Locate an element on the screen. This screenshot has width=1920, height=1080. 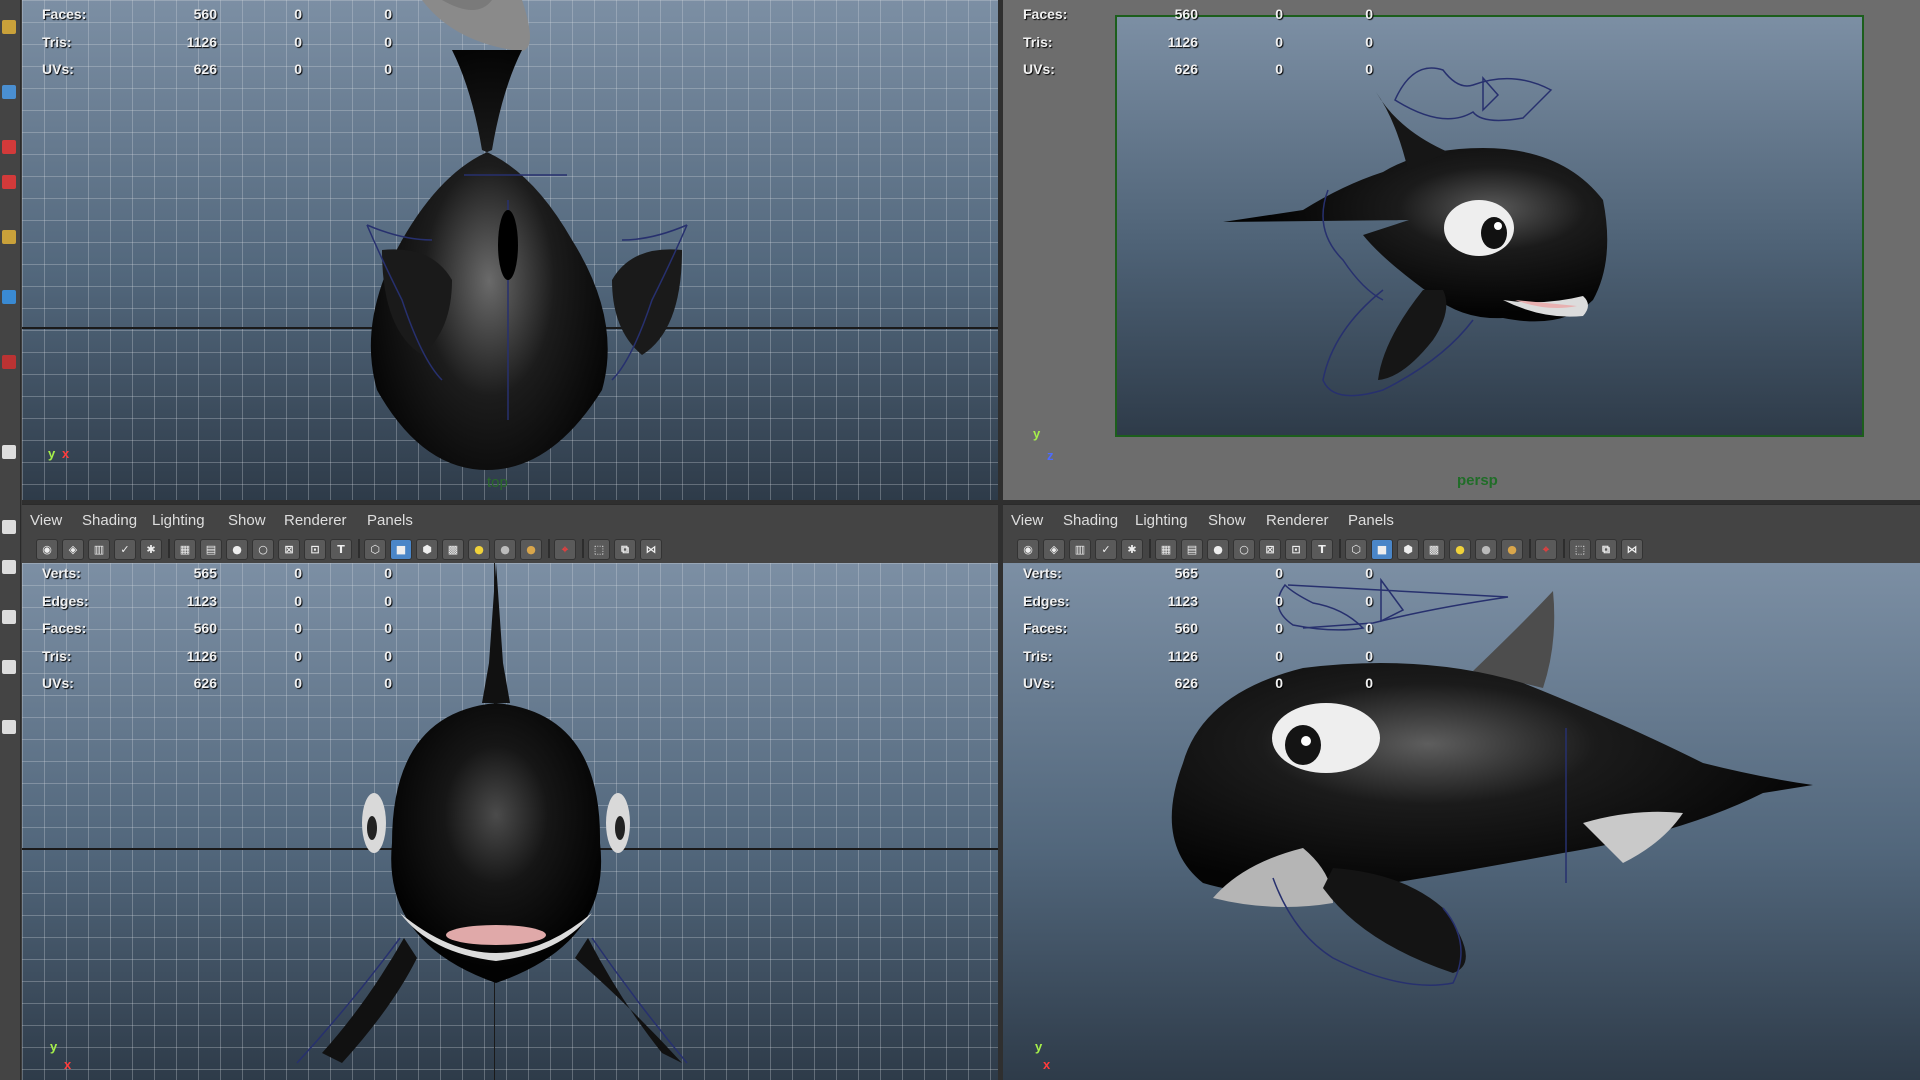
outliner-layout-icon is located at coordinates (9, 667).